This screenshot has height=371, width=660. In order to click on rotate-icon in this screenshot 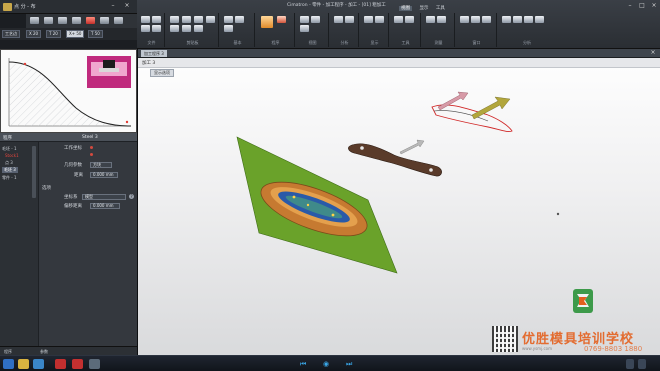, I will do `click(186, 28)`.